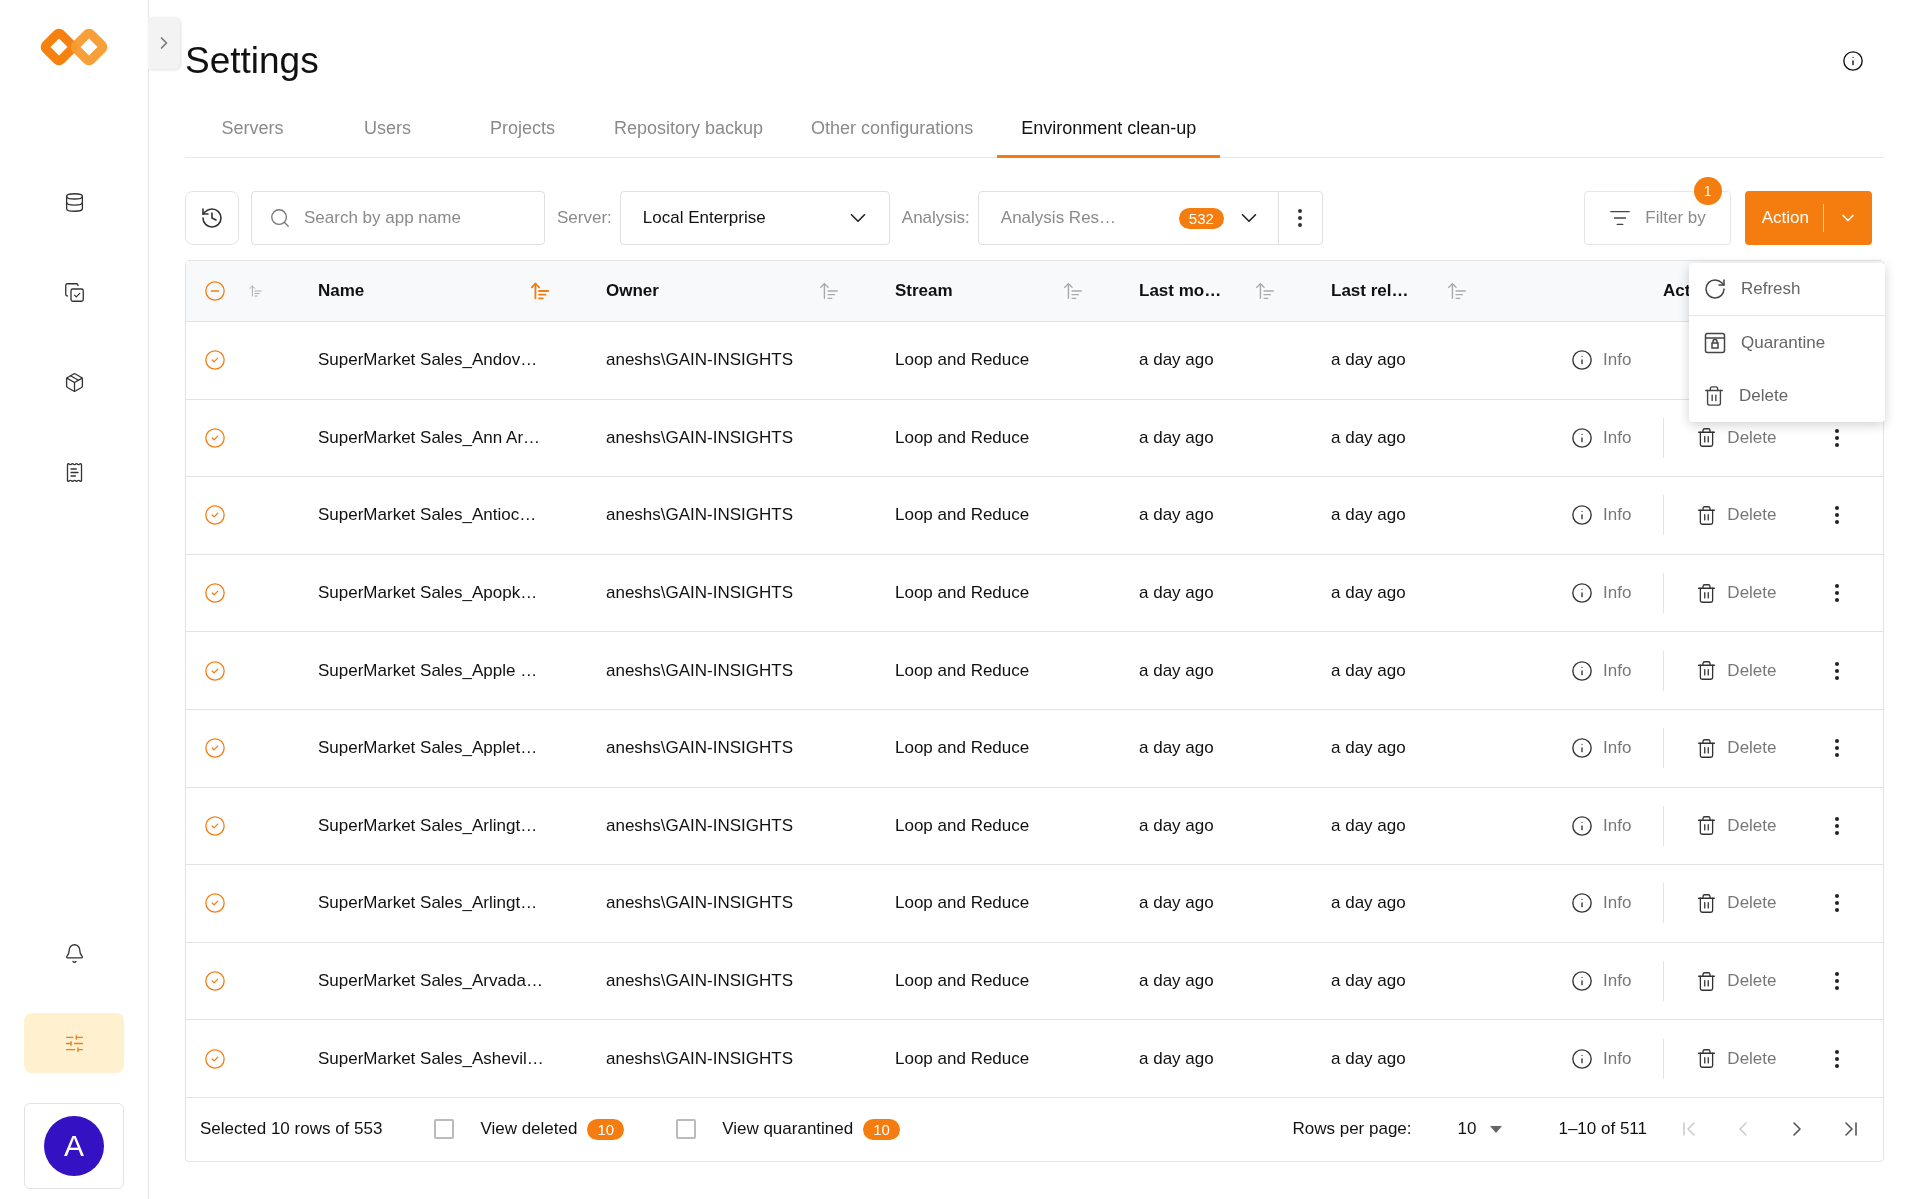  Describe the element at coordinates (1808, 218) in the screenshot. I see `action-button: Action` at that location.